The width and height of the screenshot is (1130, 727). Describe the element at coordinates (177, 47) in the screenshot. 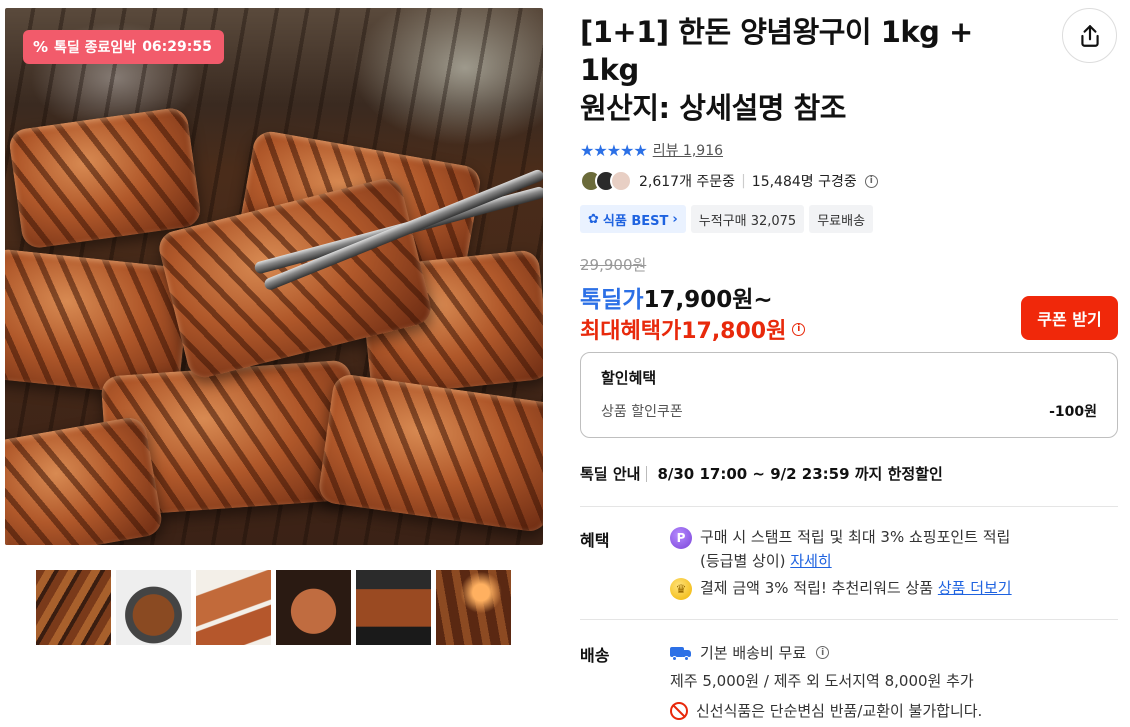

I see `deal-countdown-timer: 06:29:55` at that location.